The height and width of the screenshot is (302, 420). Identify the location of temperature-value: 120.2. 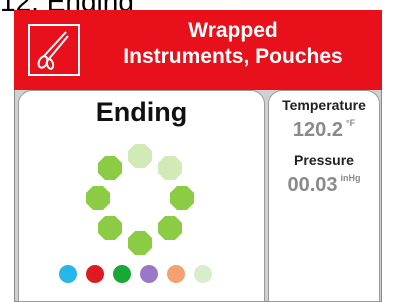
(317, 130).